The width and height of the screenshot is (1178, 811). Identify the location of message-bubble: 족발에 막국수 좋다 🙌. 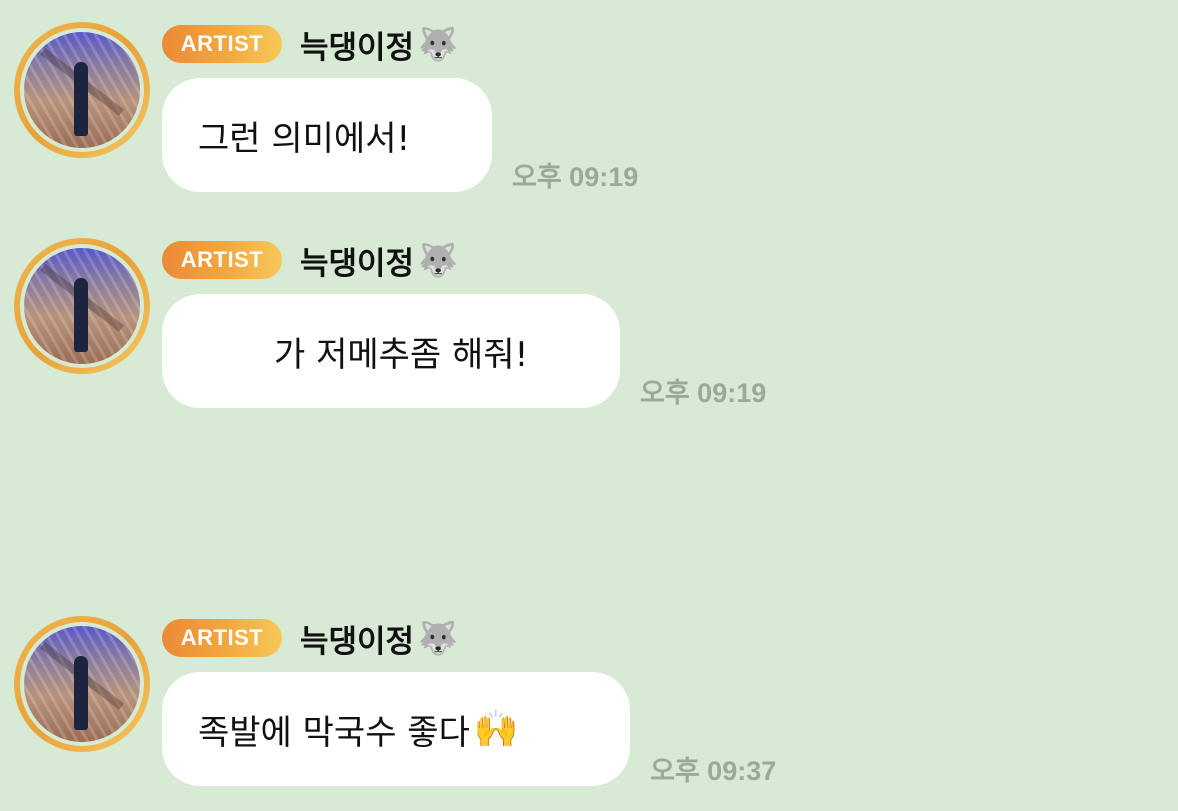
(396, 729).